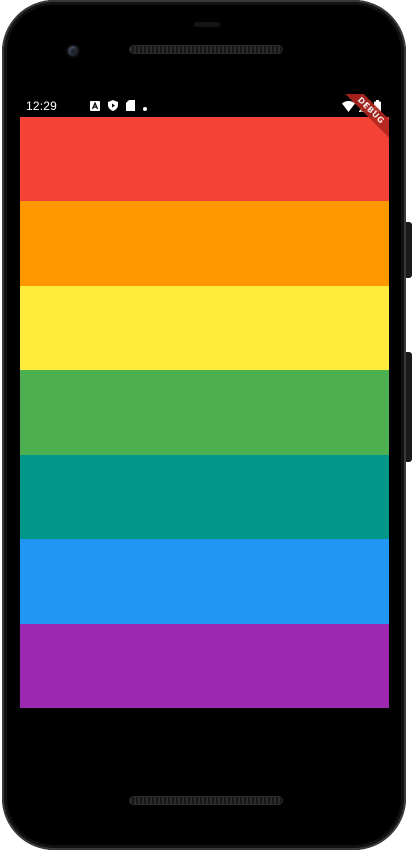 The height and width of the screenshot is (851, 412). I want to click on stripe-red, so click(204, 159).